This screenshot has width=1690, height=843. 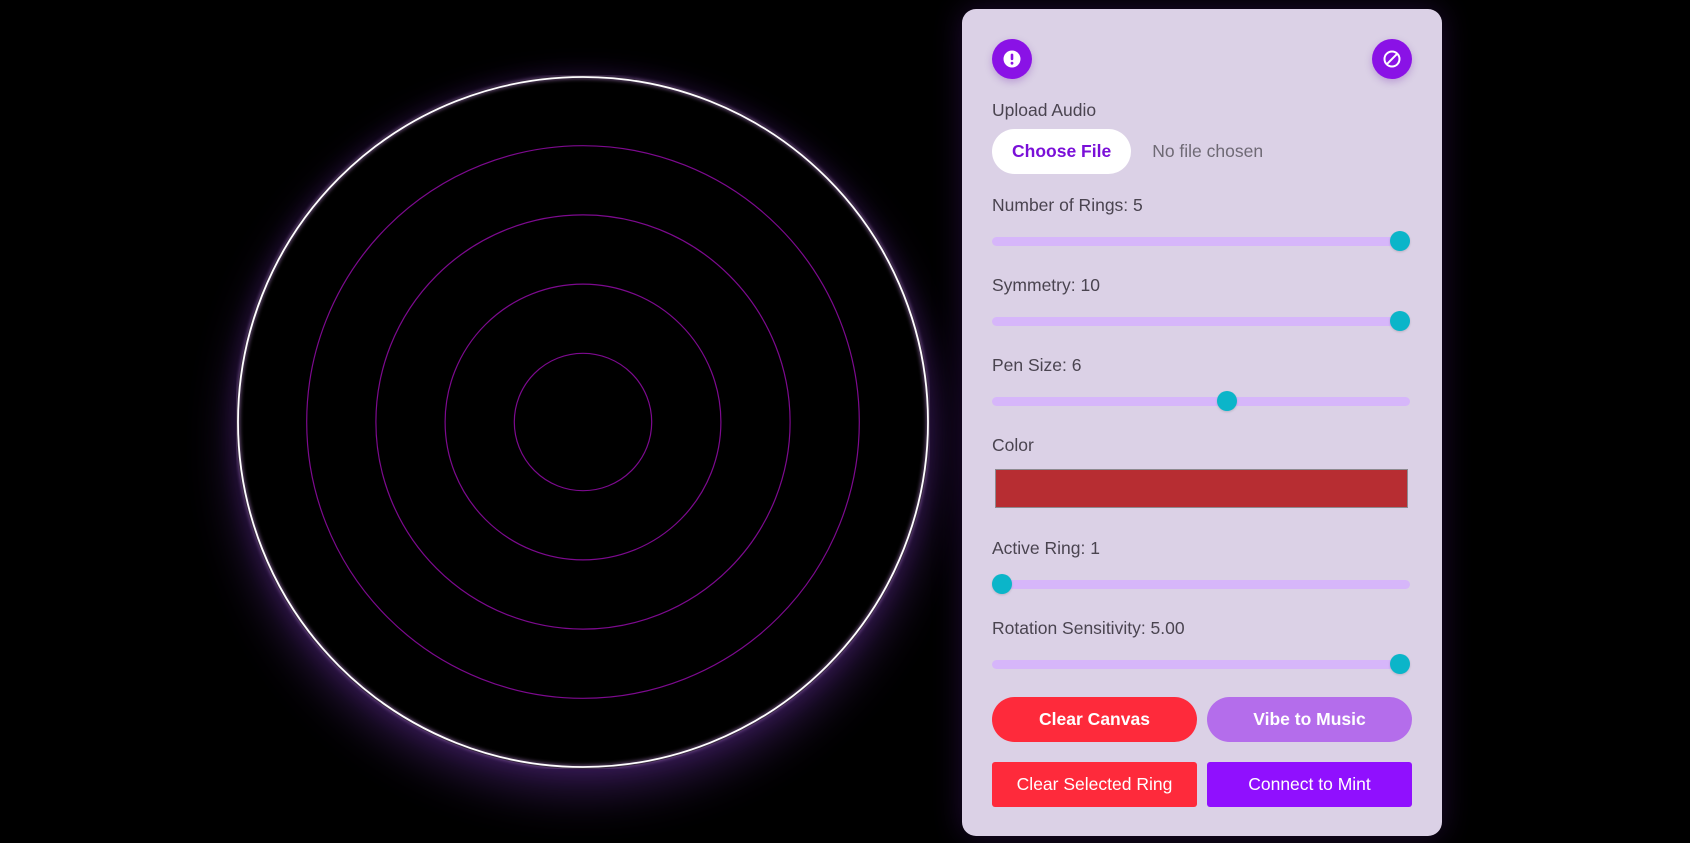 I want to click on choose-file-button: Choose File, so click(x=1062, y=151).